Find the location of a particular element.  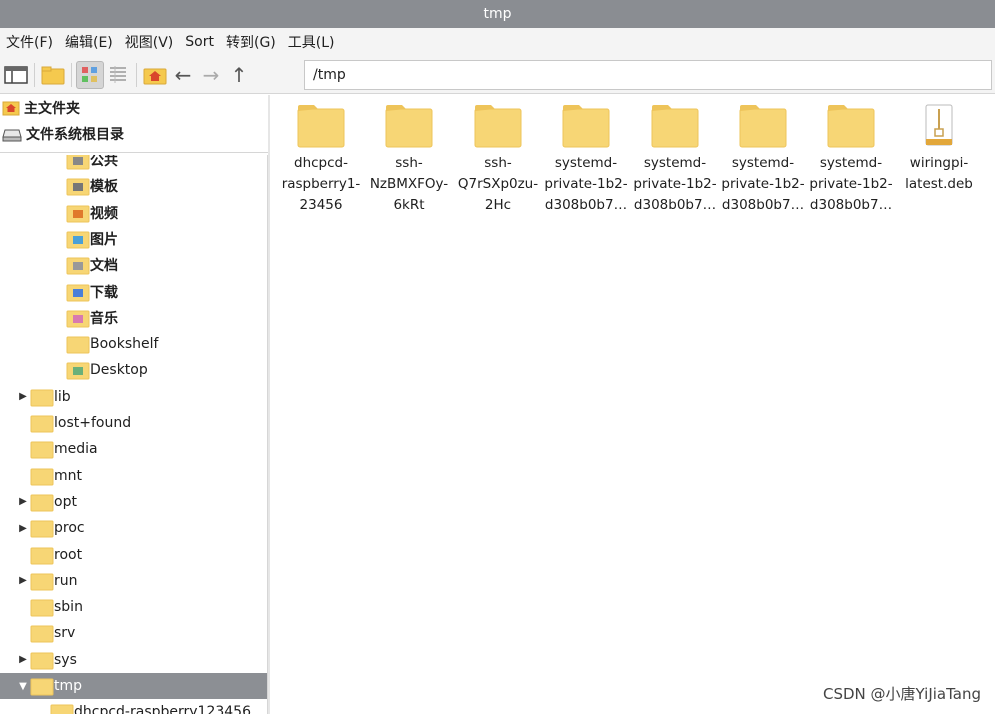

menu-file: 文件(F) is located at coordinates (31, 42).